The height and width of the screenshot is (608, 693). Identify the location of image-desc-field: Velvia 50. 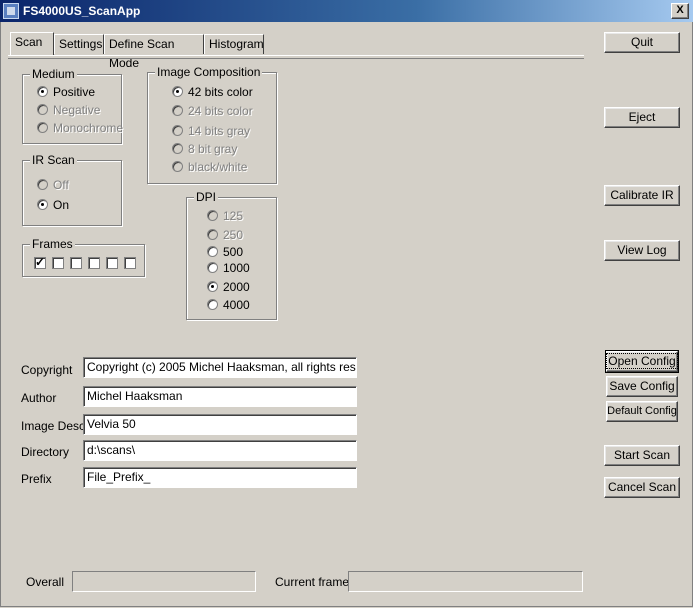
(220, 424).